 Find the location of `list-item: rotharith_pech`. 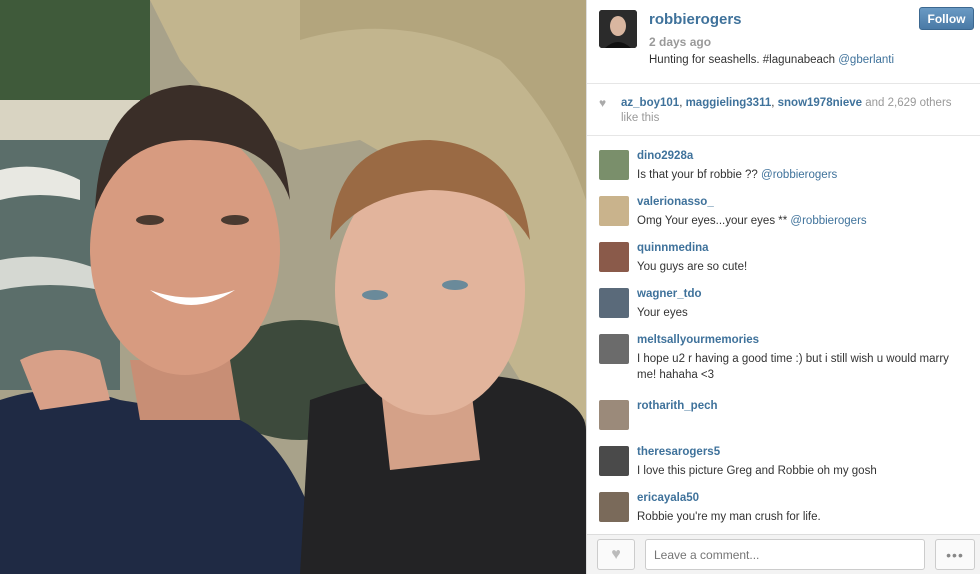

list-item: rotharith_pech is located at coordinates (783, 415).